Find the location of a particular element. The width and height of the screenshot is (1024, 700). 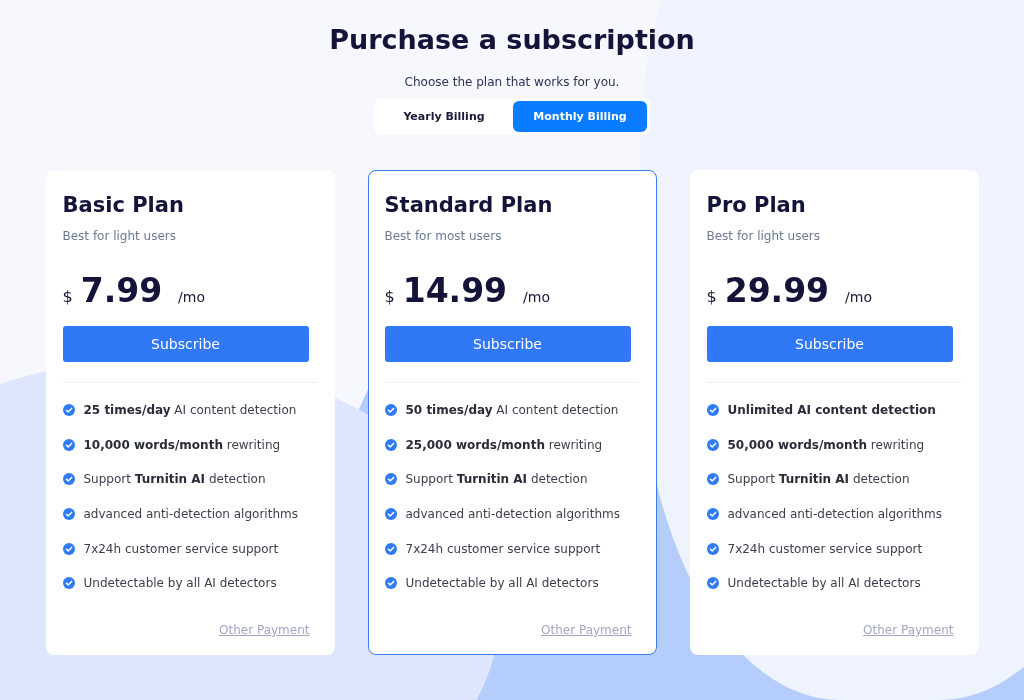

plan-name: Standard Plan is located at coordinates (469, 205).